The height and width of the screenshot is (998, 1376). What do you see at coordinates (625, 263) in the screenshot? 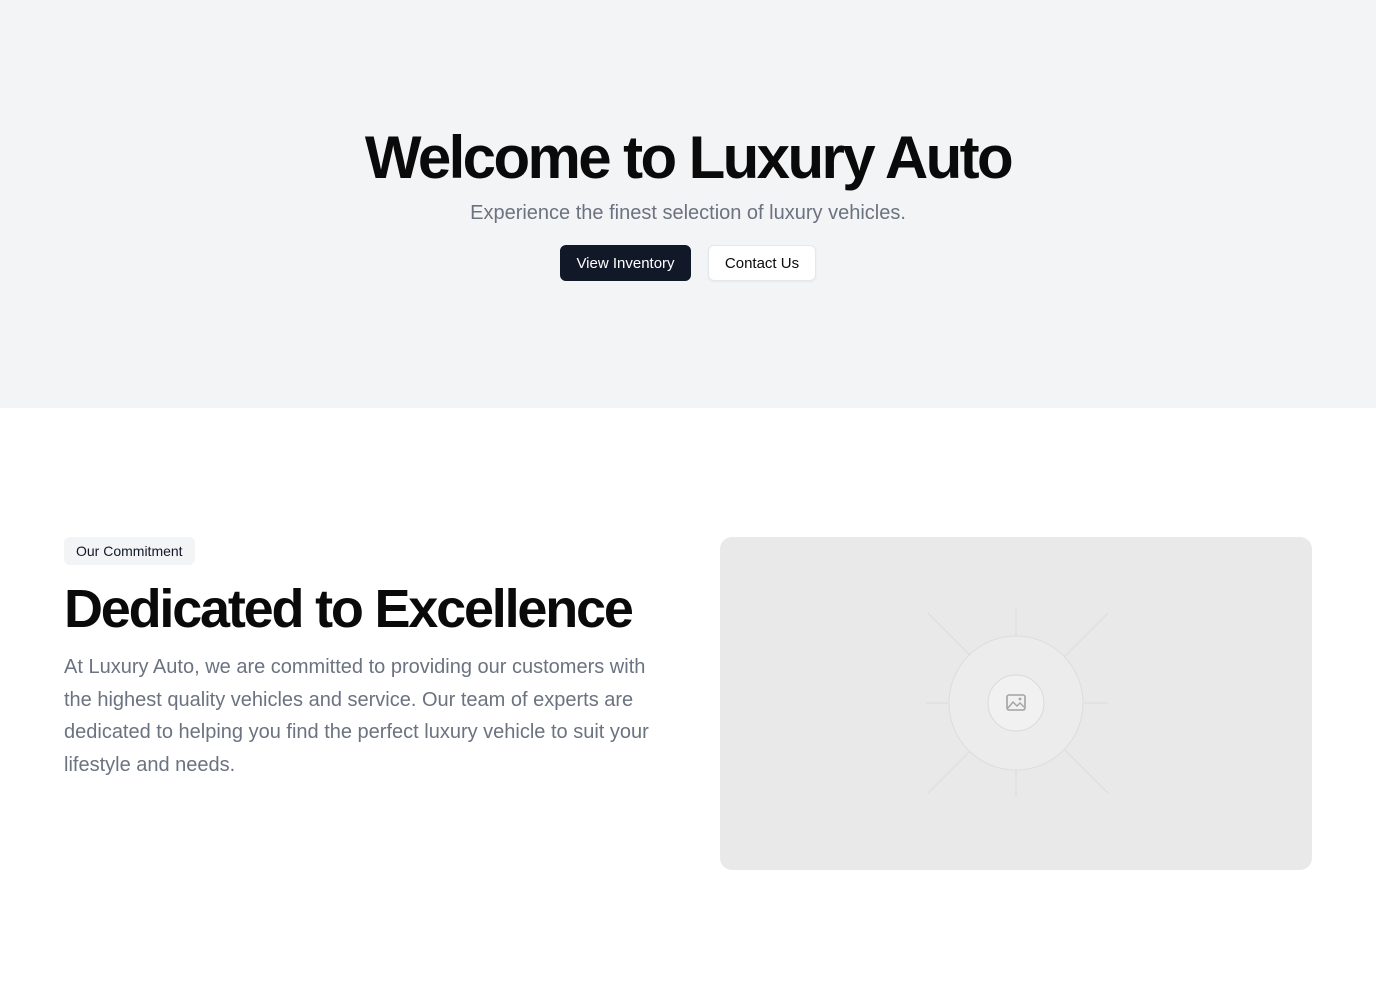
I see `view-inventory-button: View Inventory` at bounding box center [625, 263].